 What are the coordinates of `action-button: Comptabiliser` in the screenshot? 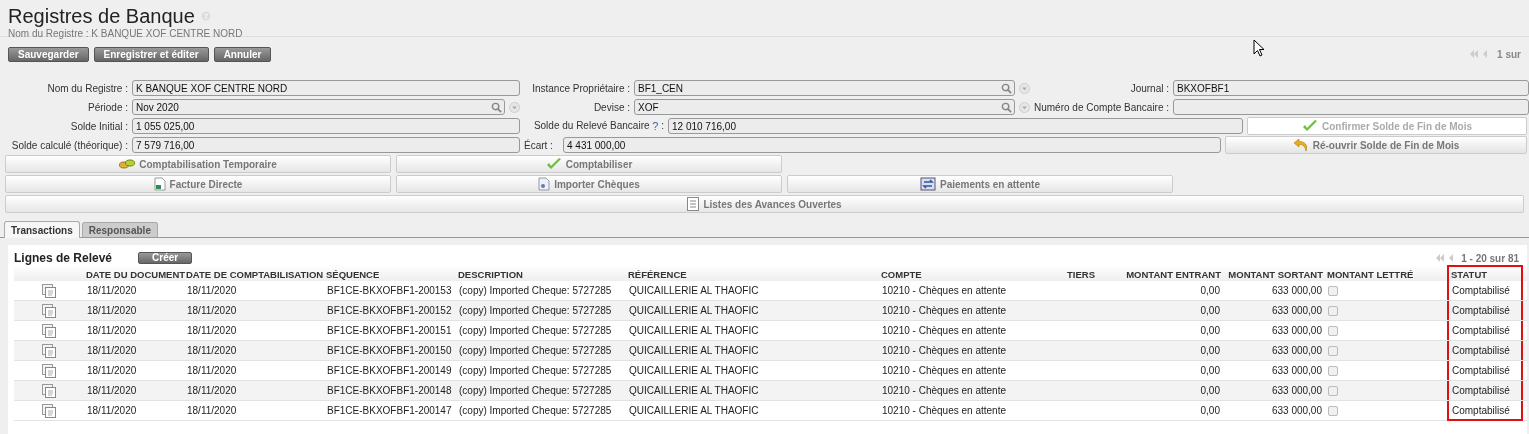 It's located at (589, 164).